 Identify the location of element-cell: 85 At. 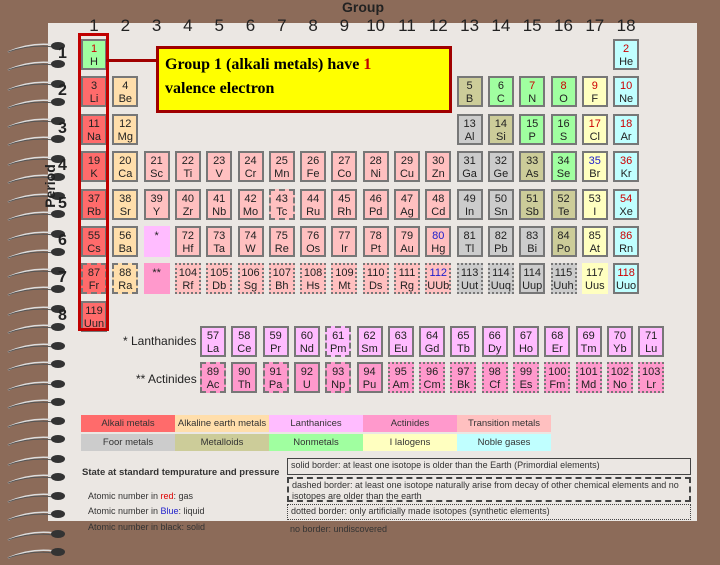
(594, 241).